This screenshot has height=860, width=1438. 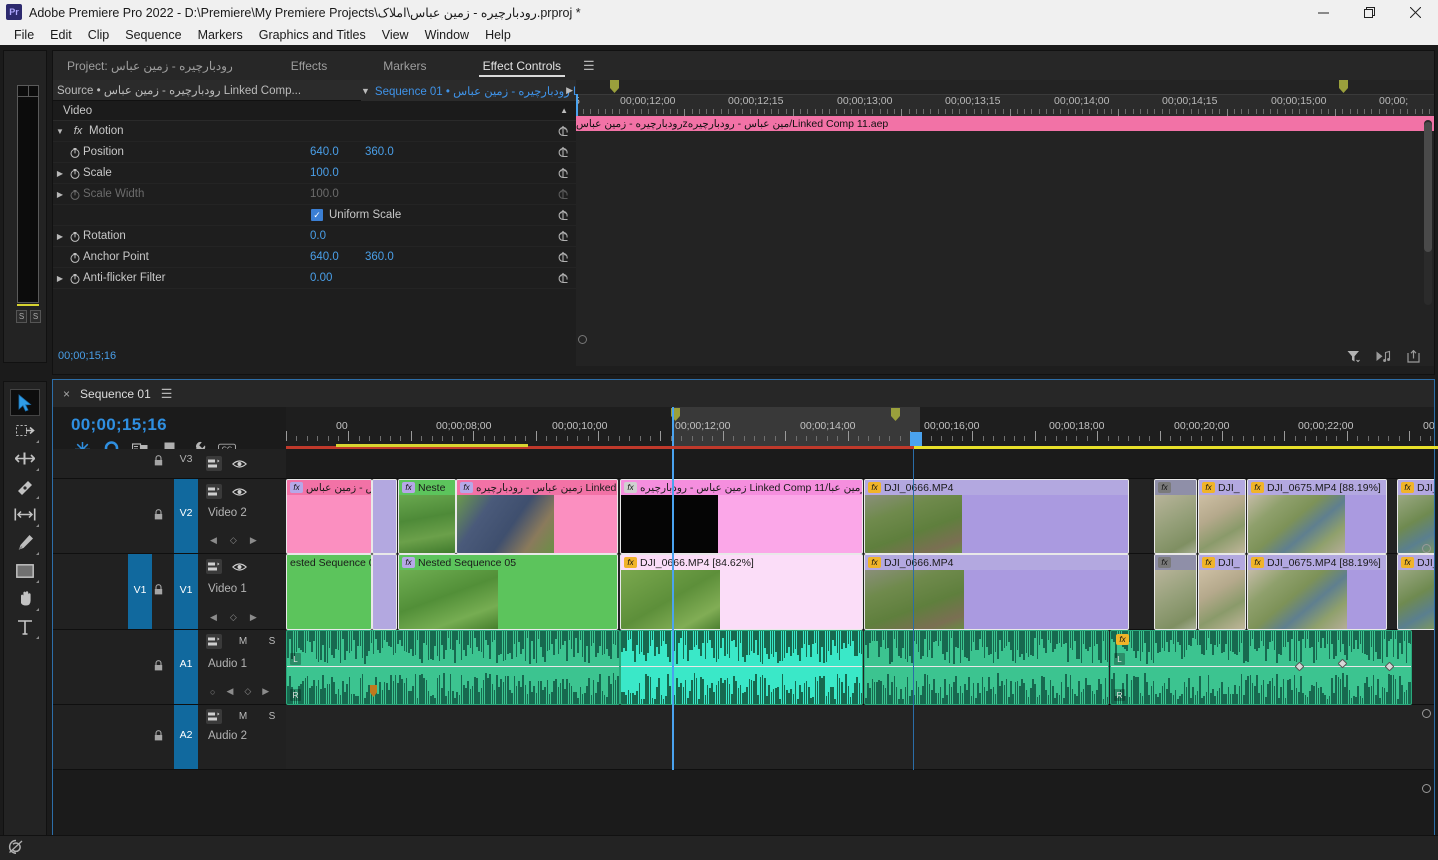 I want to click on creative-cloud-icon, so click(x=16, y=848).